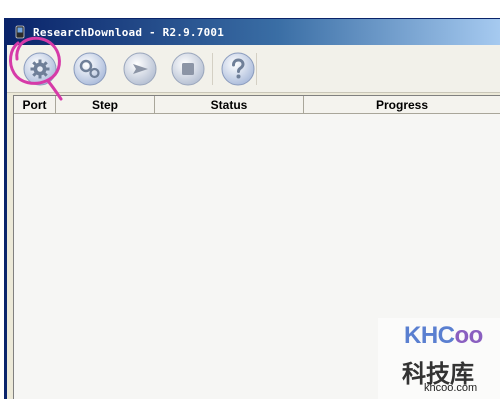 The image size is (500, 399). I want to click on start-button, so click(140, 69).